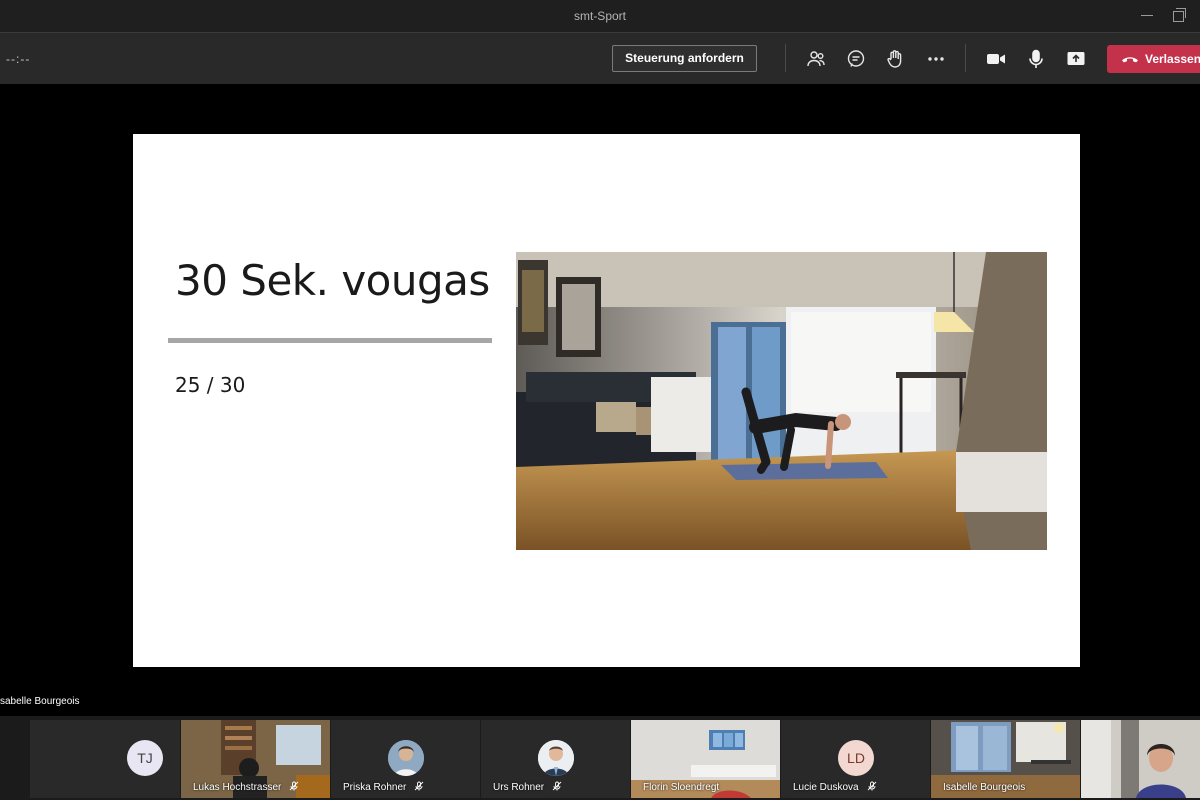 This screenshot has width=1200, height=800. Describe the element at coordinates (18, 59) in the screenshot. I see `call-timer: --:--` at that location.